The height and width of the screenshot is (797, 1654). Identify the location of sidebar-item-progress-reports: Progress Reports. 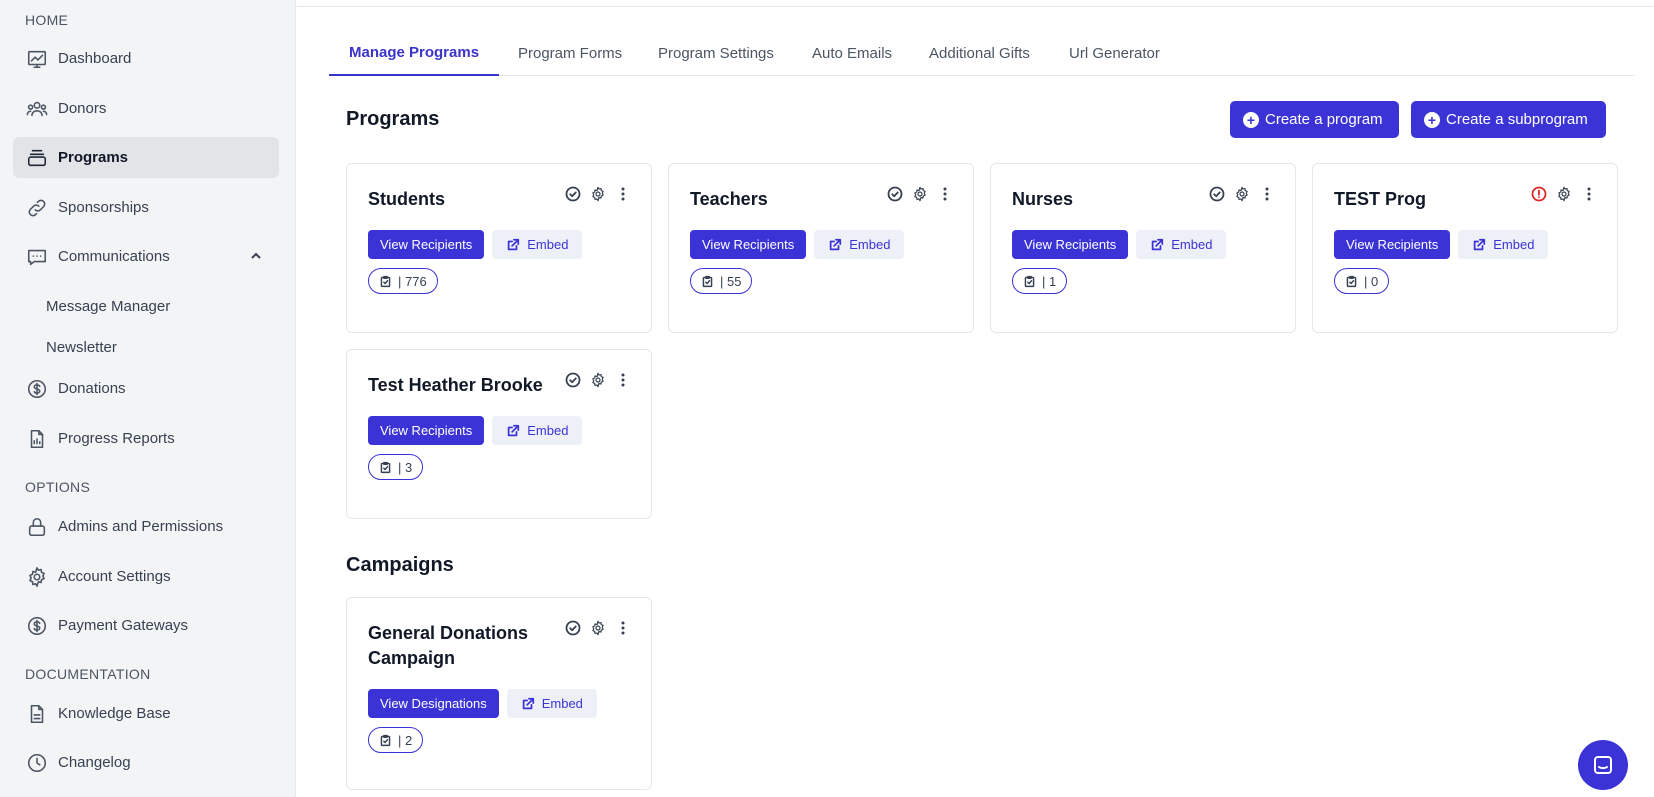
(146, 438).